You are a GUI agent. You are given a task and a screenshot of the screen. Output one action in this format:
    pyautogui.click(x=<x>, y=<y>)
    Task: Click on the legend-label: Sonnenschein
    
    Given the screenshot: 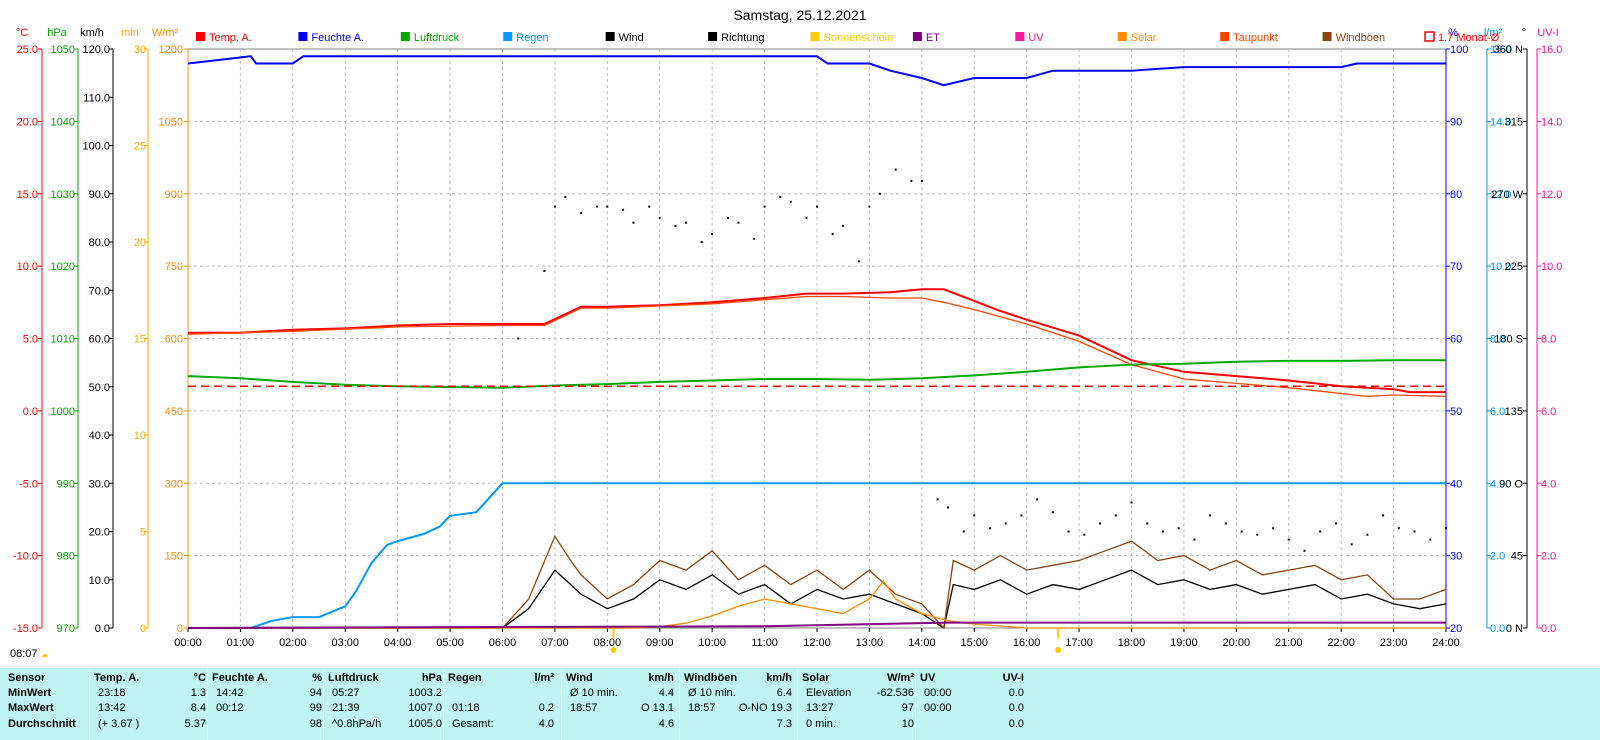 What is the action you would take?
    pyautogui.click(x=859, y=38)
    